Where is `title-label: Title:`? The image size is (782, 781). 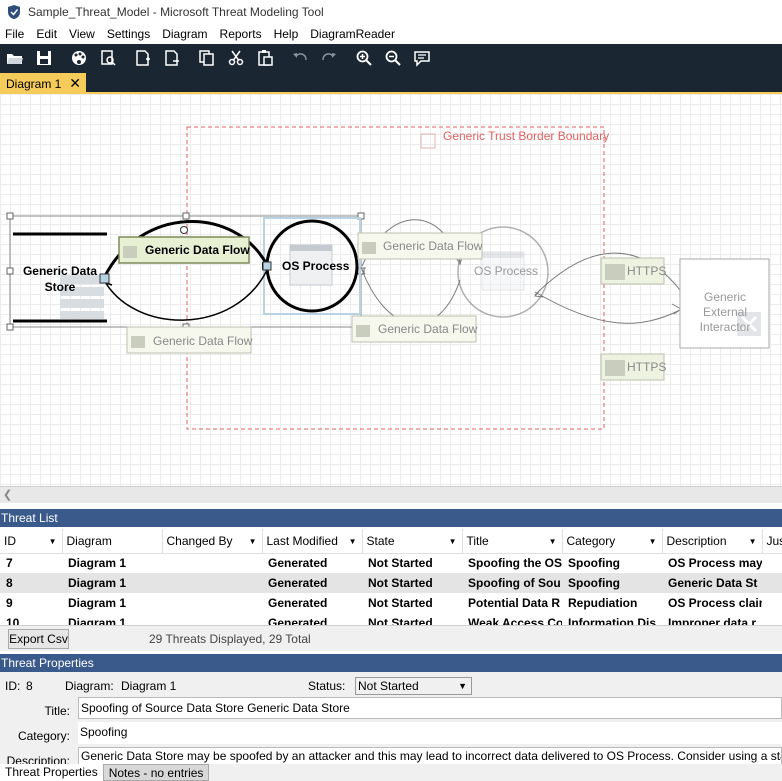
title-label: Title: is located at coordinates (57, 711).